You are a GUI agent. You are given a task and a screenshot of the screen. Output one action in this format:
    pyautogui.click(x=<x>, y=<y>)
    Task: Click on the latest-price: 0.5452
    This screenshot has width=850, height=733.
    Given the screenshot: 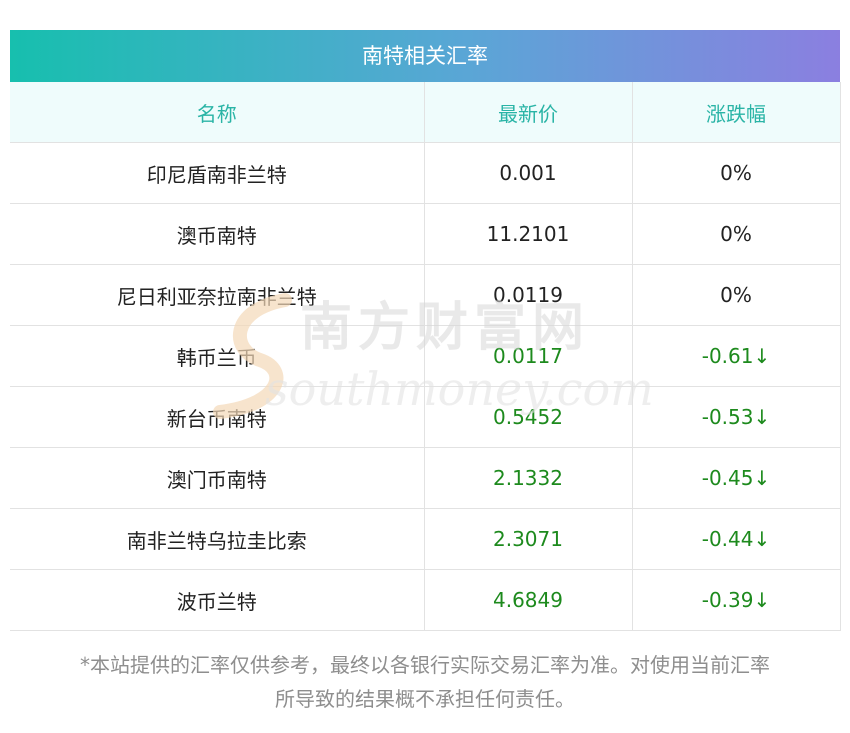 What is the action you would take?
    pyautogui.click(x=528, y=417)
    